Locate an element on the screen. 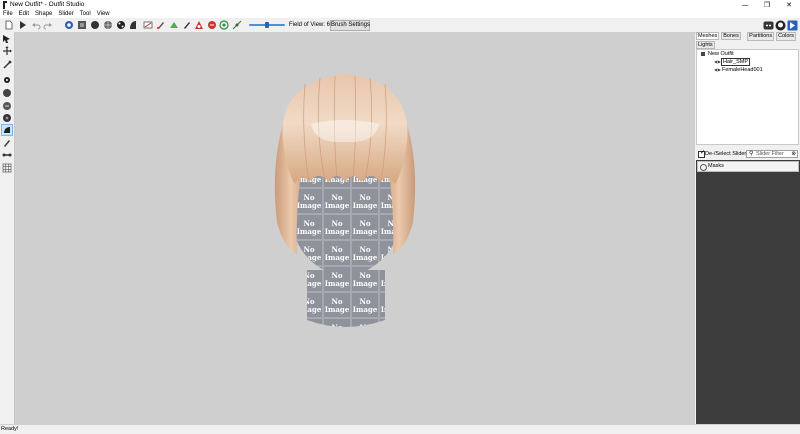 The width and height of the screenshot is (800, 434). new-project-icon is located at coordinates (9, 25).